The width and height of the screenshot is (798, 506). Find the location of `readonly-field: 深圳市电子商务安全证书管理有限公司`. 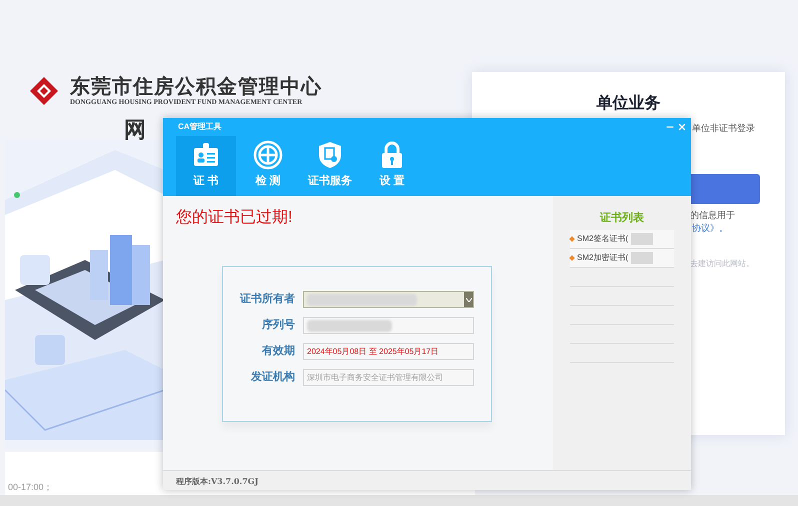

readonly-field: 深圳市电子商务安全证书管理有限公司 is located at coordinates (388, 377).